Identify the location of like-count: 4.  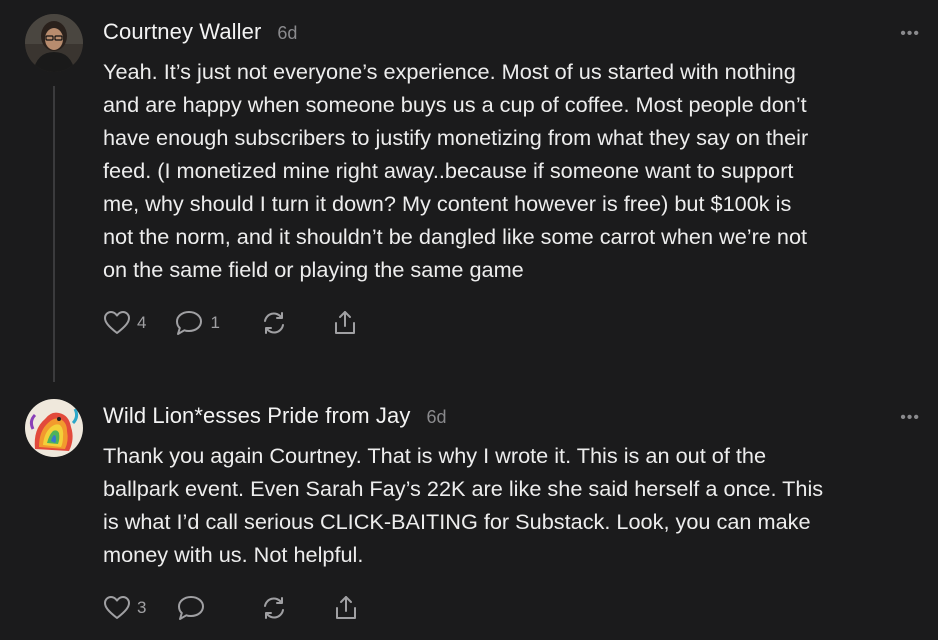
(142, 322).